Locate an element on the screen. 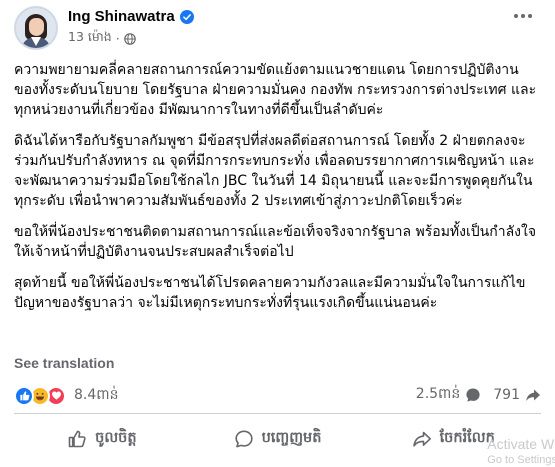 The height and width of the screenshot is (467, 555). globe-icon is located at coordinates (129, 38).